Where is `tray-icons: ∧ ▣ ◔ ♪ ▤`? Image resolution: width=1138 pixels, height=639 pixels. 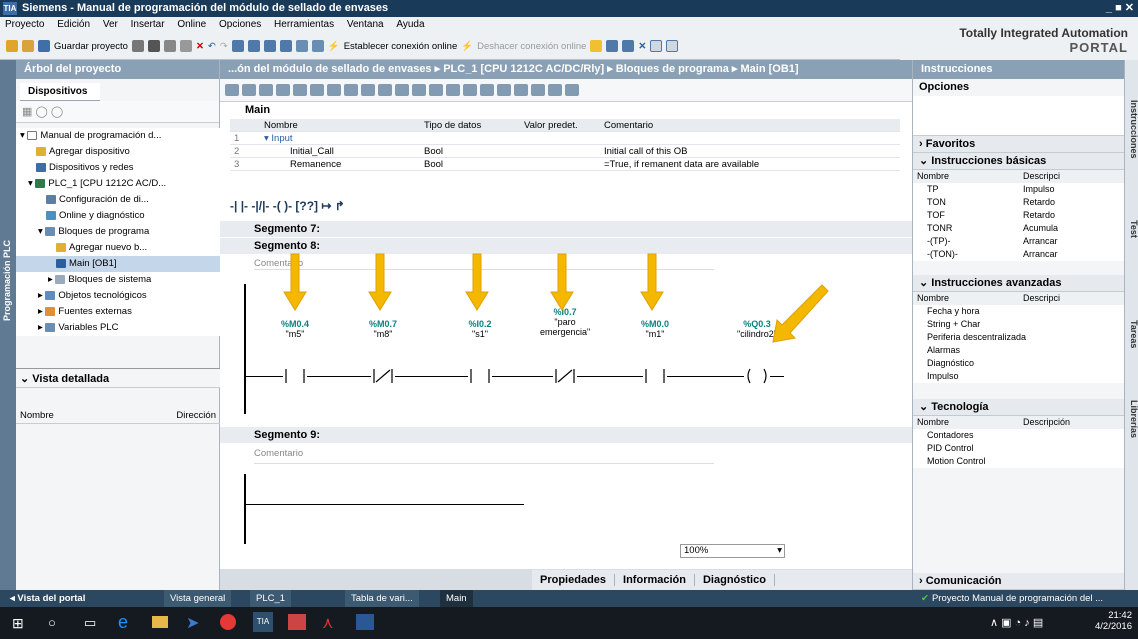
tray-icons: ∧ ▣ ◔ ♪ ▤ is located at coordinates (1016, 622).